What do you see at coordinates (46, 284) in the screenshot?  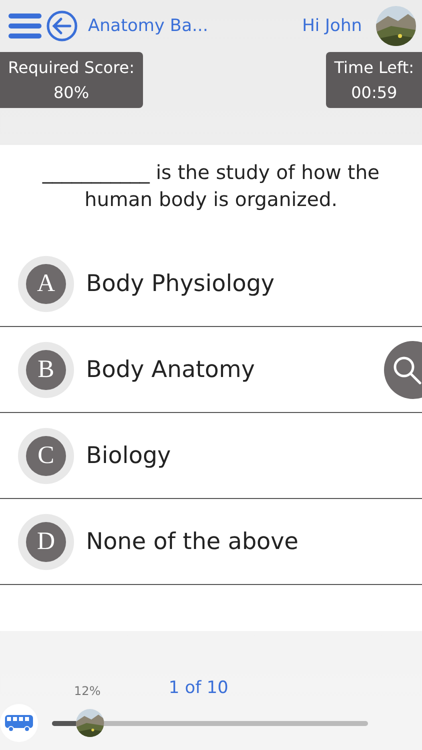 I see `option-letter: A` at bounding box center [46, 284].